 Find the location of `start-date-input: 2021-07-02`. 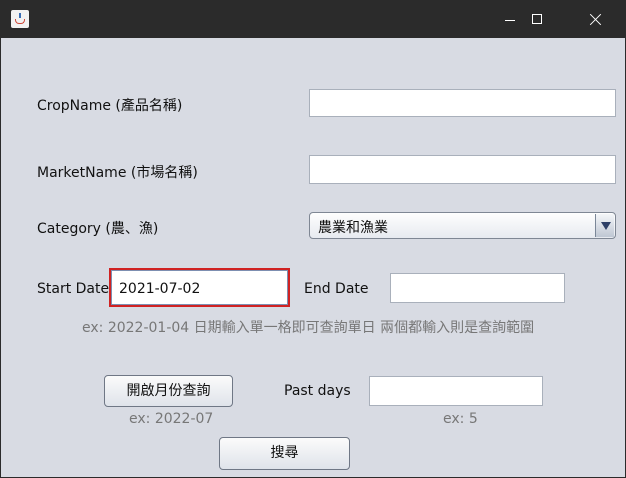

start-date-input: 2021-07-02 is located at coordinates (199, 287).